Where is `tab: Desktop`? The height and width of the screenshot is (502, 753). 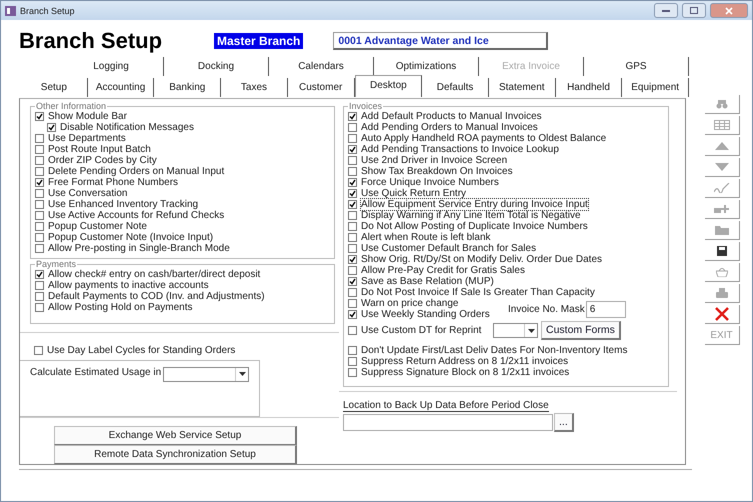 tab: Desktop is located at coordinates (388, 86).